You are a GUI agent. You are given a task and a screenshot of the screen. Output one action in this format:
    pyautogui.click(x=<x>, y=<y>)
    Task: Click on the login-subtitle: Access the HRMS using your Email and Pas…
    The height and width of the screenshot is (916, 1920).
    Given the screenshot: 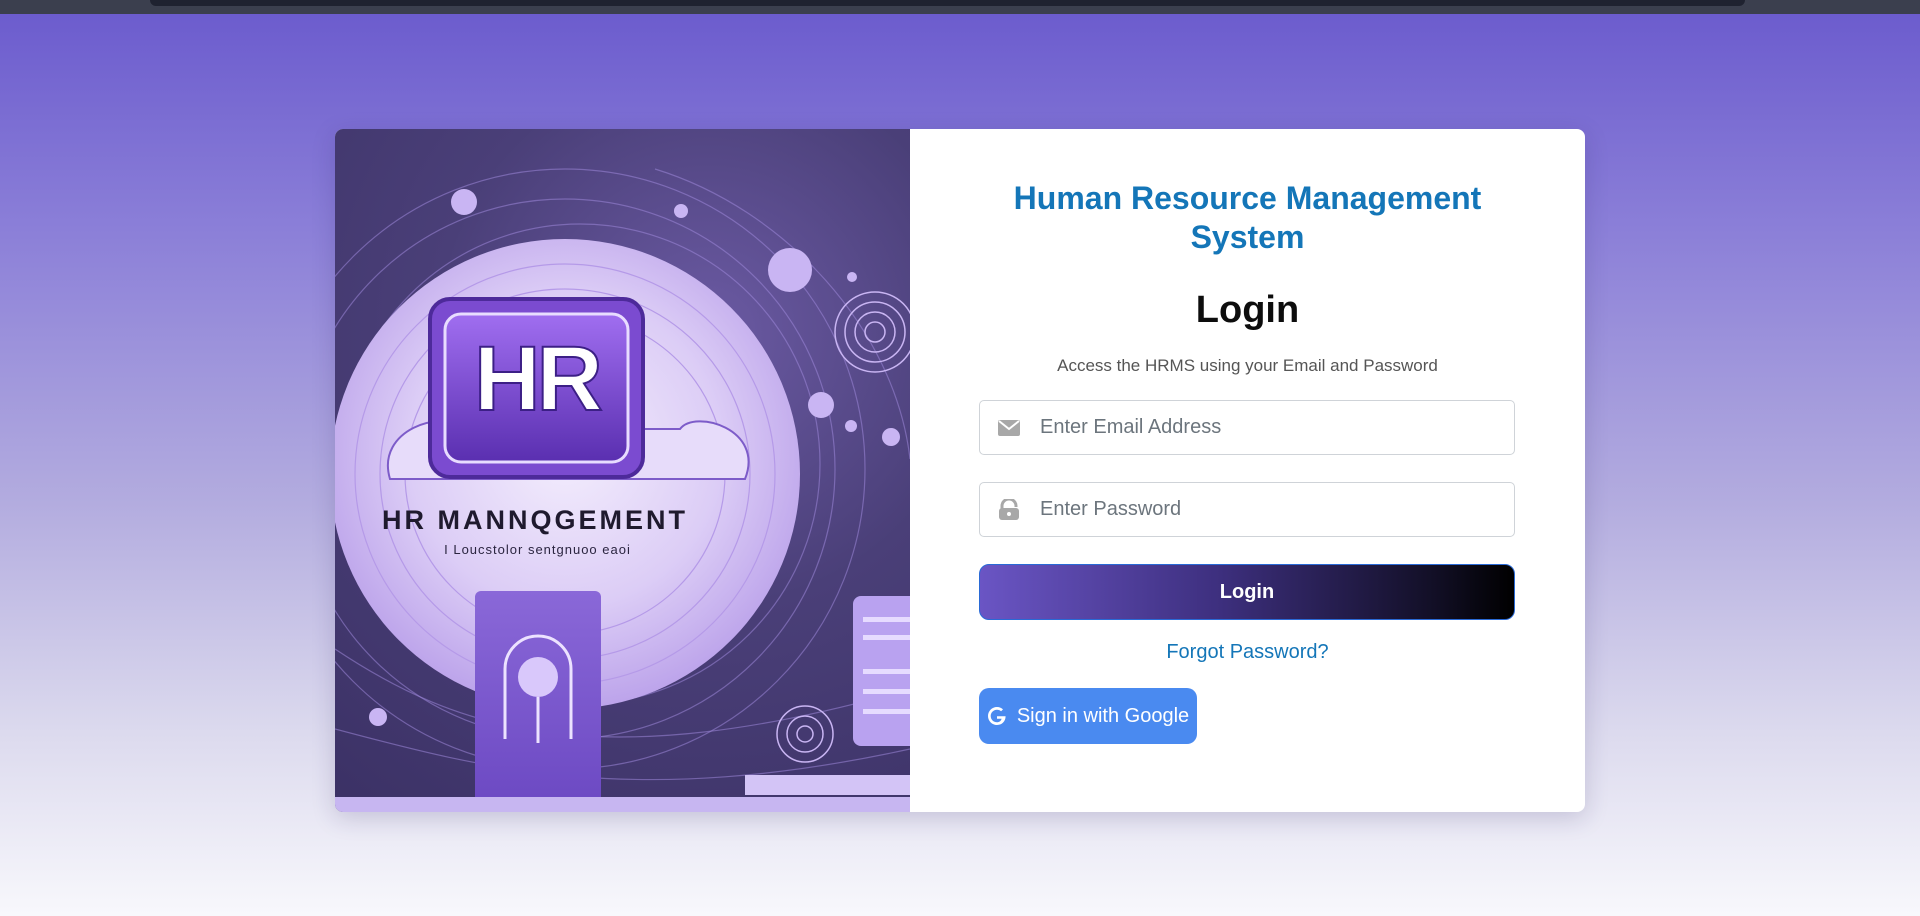 What is the action you would take?
    pyautogui.click(x=1247, y=365)
    